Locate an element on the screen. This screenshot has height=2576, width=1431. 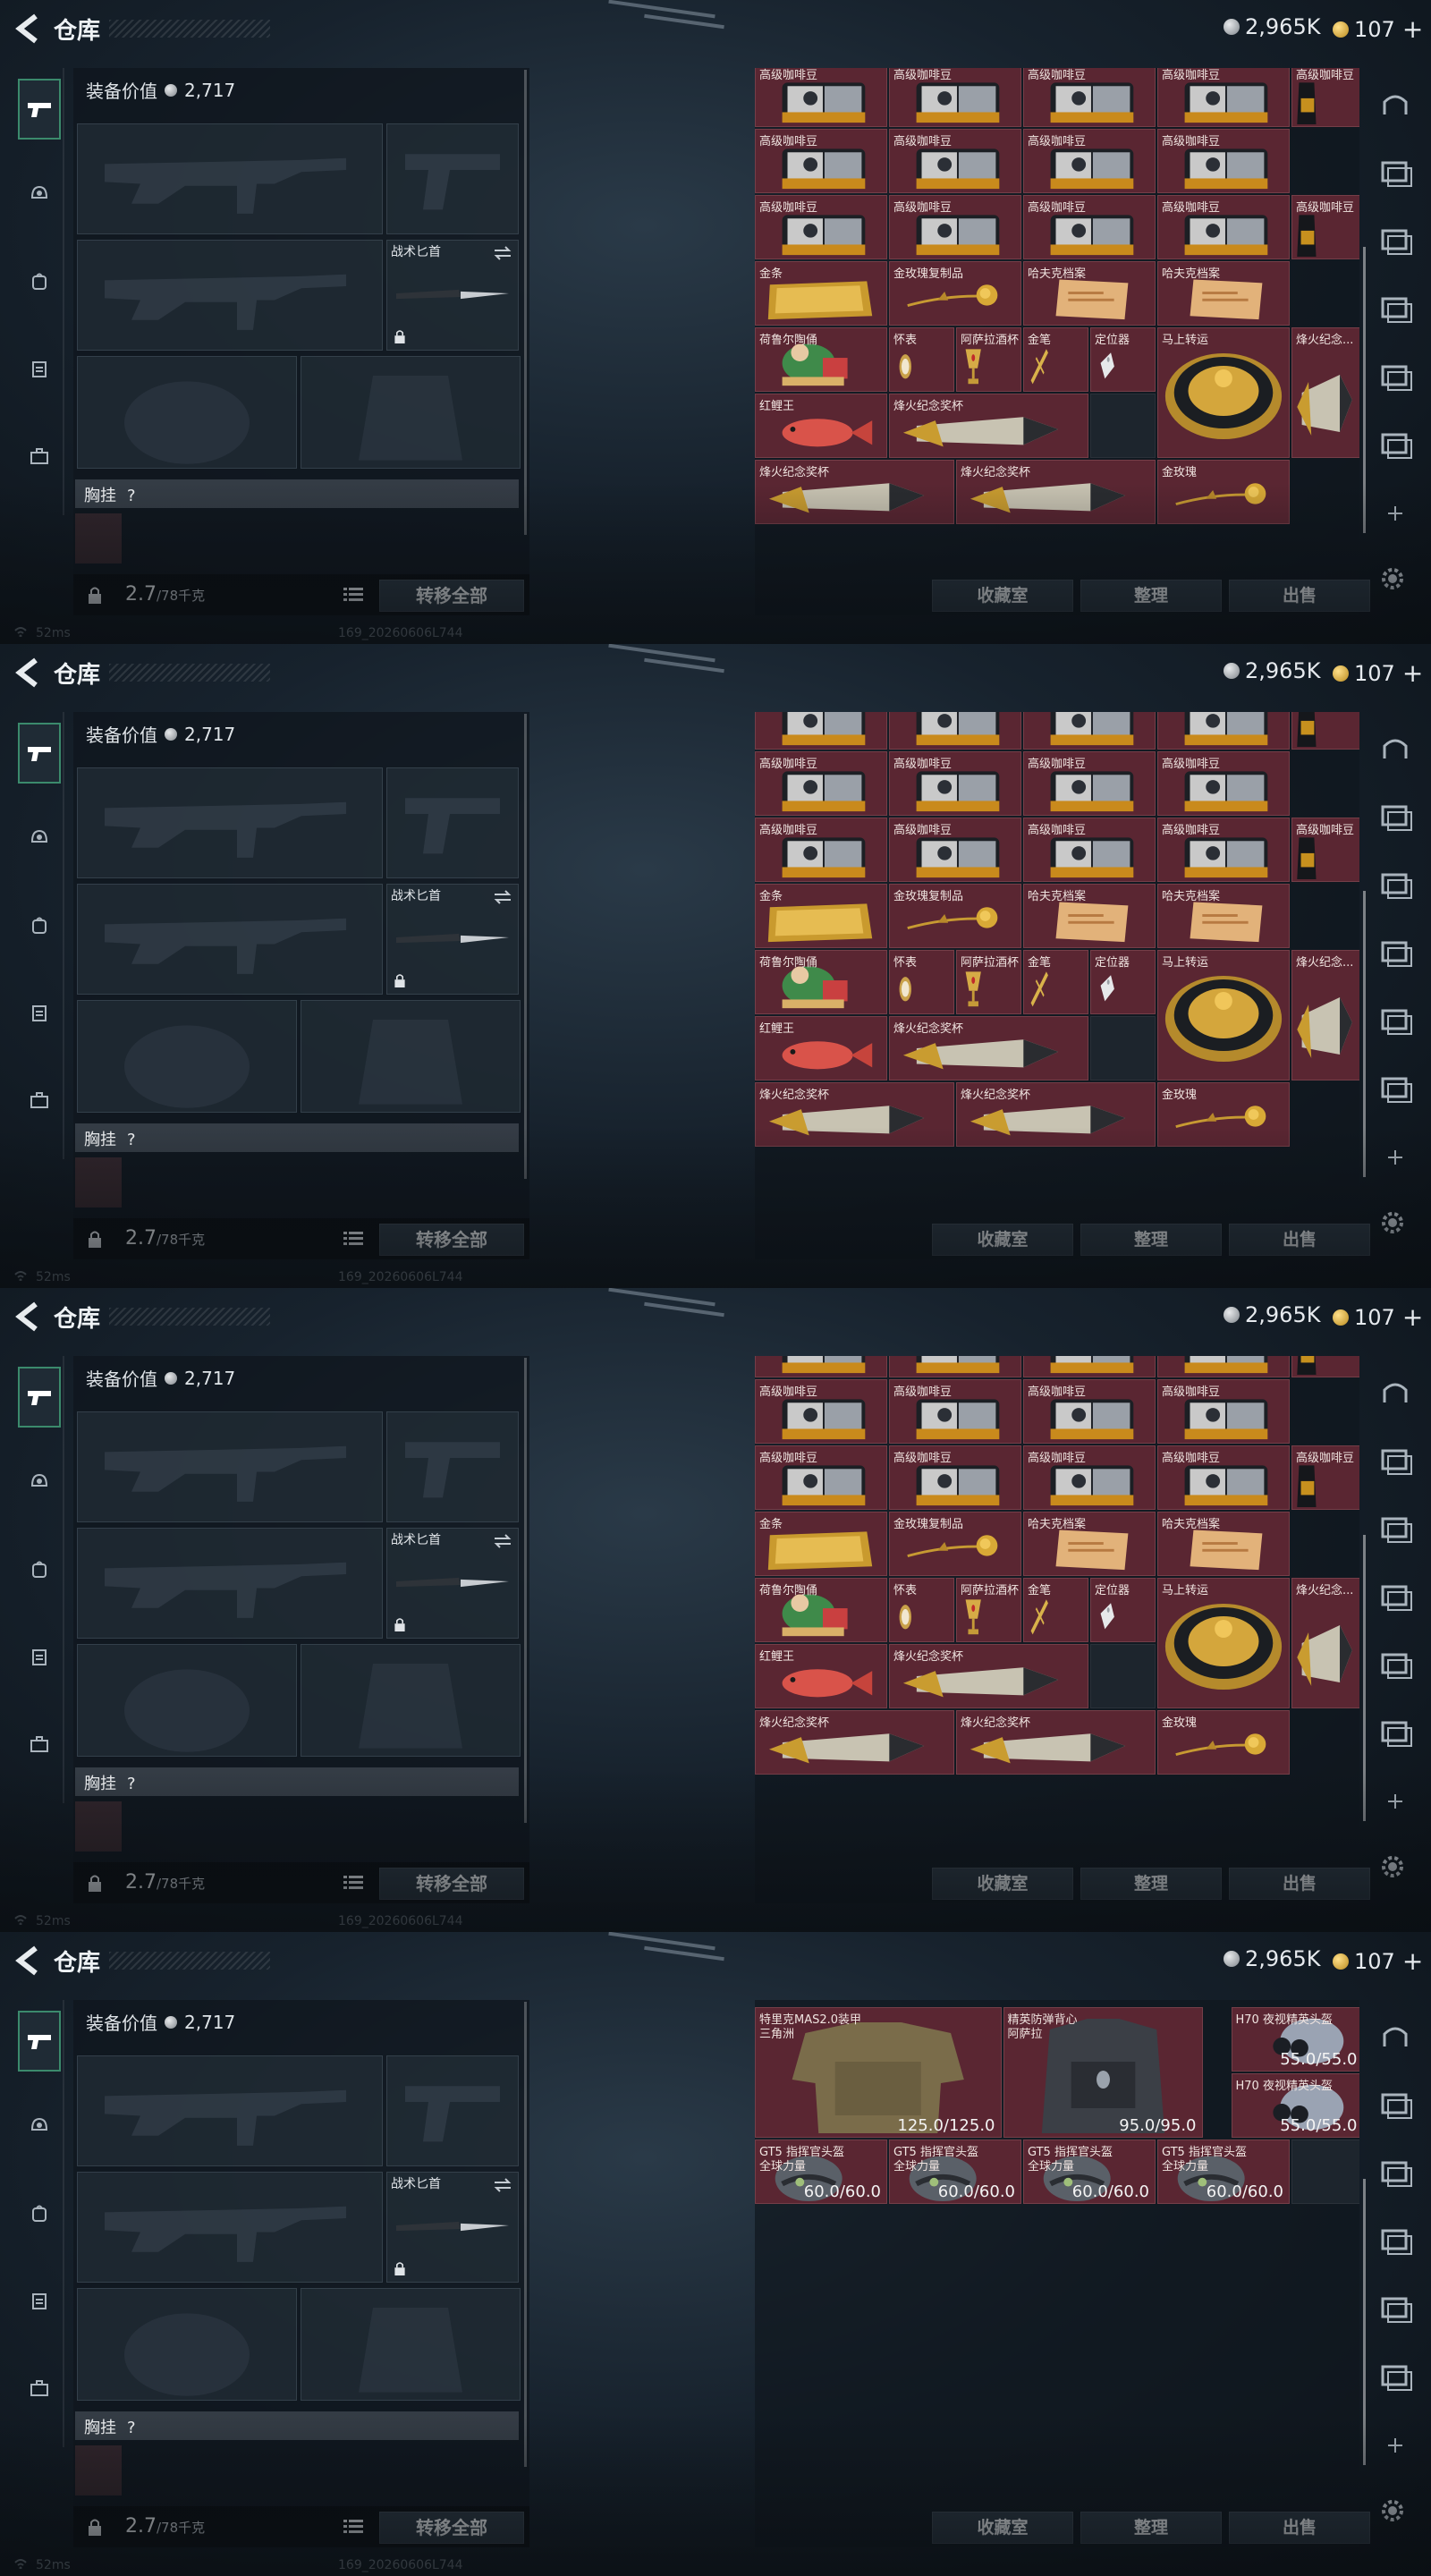
settings-gear-icon is located at coordinates (1393, 1867).